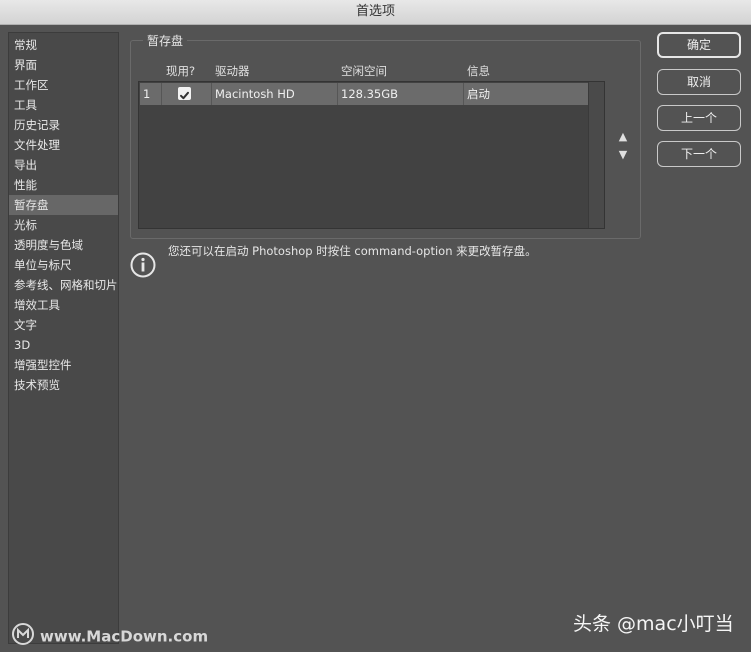 The height and width of the screenshot is (652, 751). What do you see at coordinates (63, 105) in the screenshot?
I see `sidebar-item-tools: 工具` at bounding box center [63, 105].